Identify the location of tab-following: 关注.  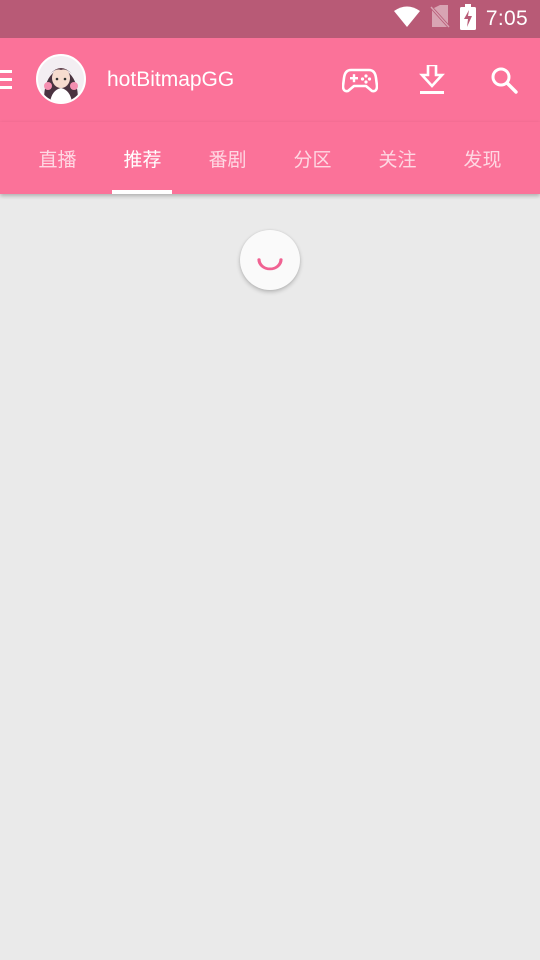
(397, 158).